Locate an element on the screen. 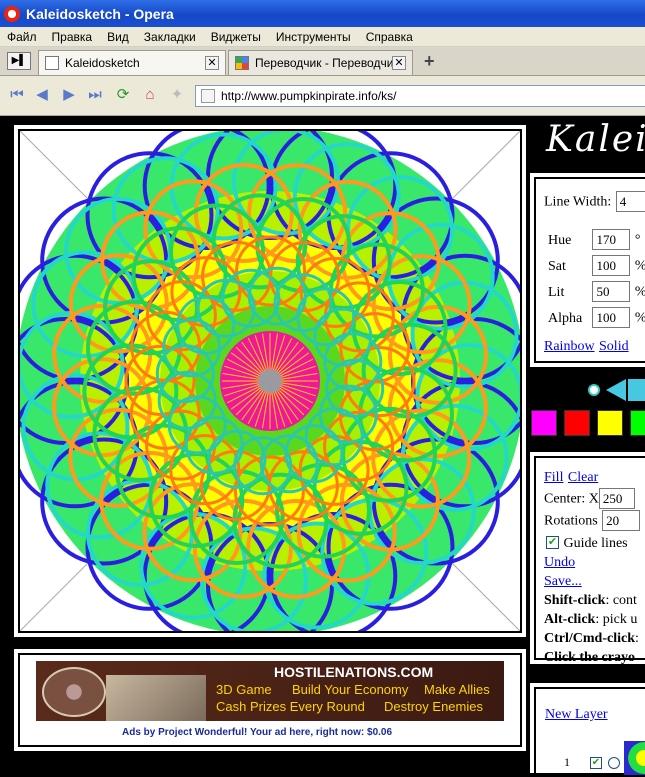 The height and width of the screenshot is (777, 645). forward-icon: ▶ is located at coordinates (69, 95).